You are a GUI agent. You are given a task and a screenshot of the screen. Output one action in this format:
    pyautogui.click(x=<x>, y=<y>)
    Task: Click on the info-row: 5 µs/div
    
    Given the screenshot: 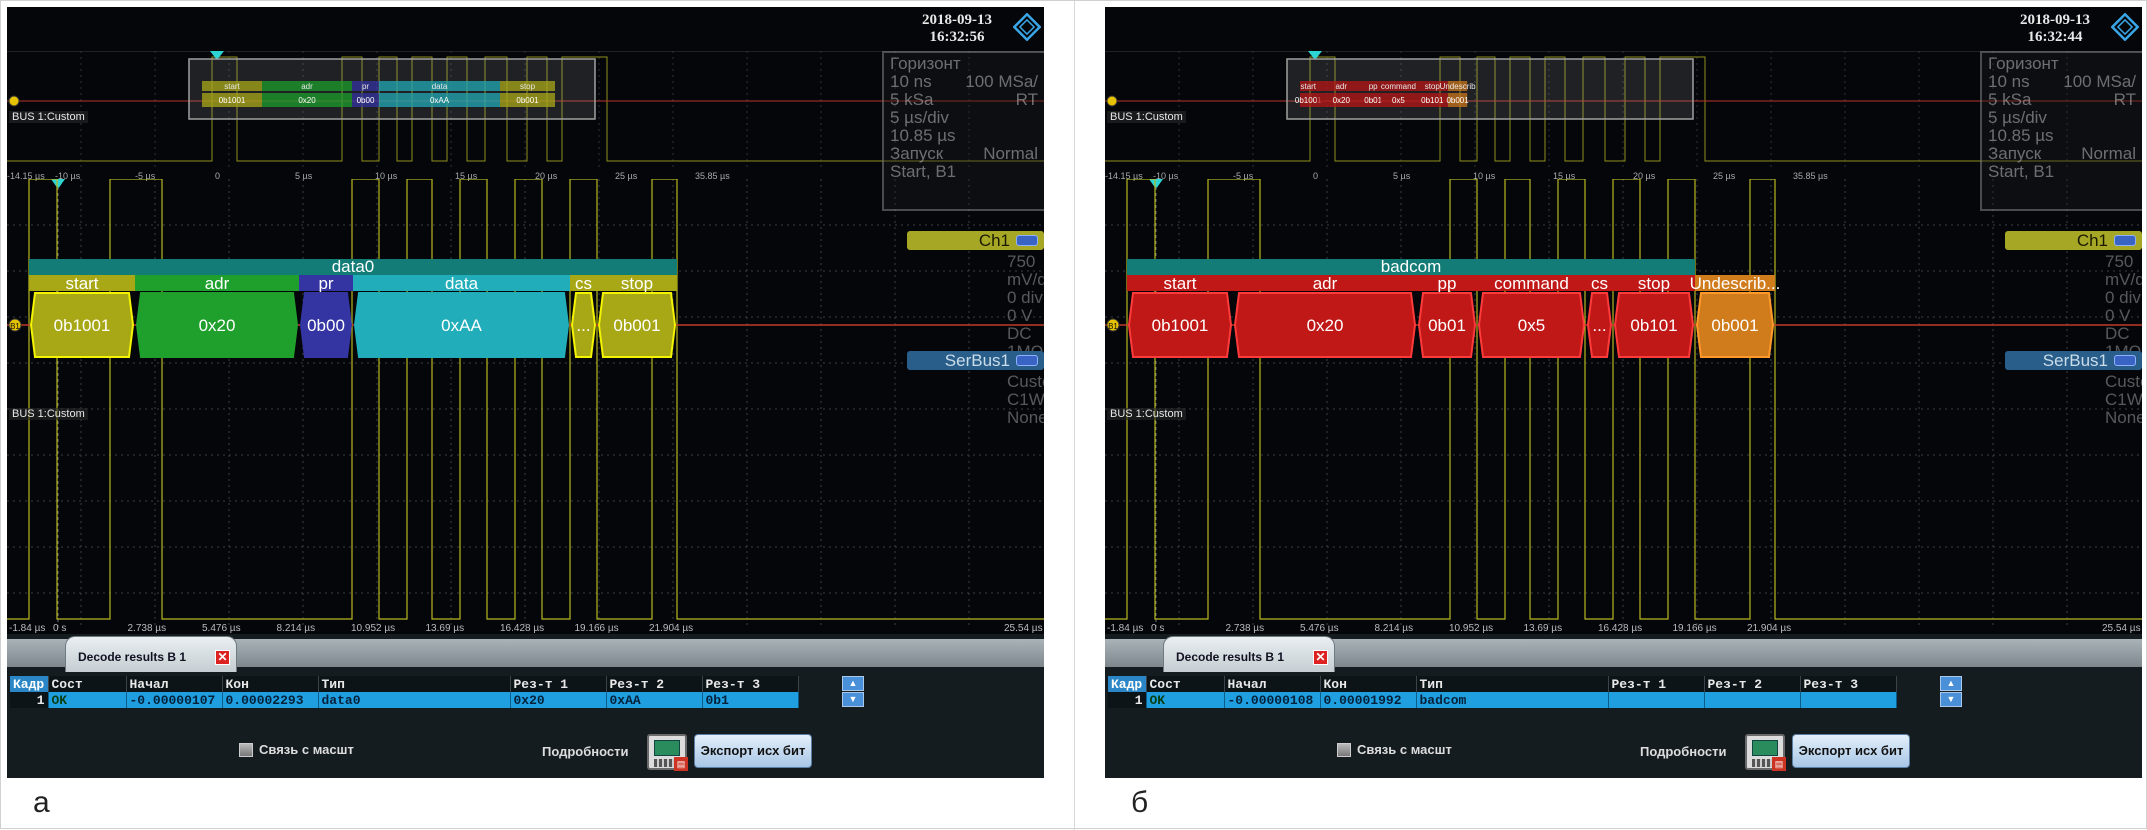 What is the action you would take?
    pyautogui.click(x=2017, y=117)
    